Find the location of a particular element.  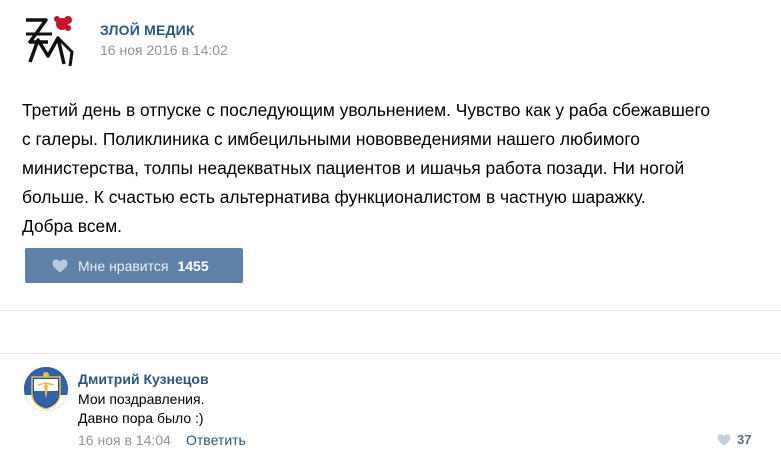

like-label: Мне нравится is located at coordinates (123, 265).